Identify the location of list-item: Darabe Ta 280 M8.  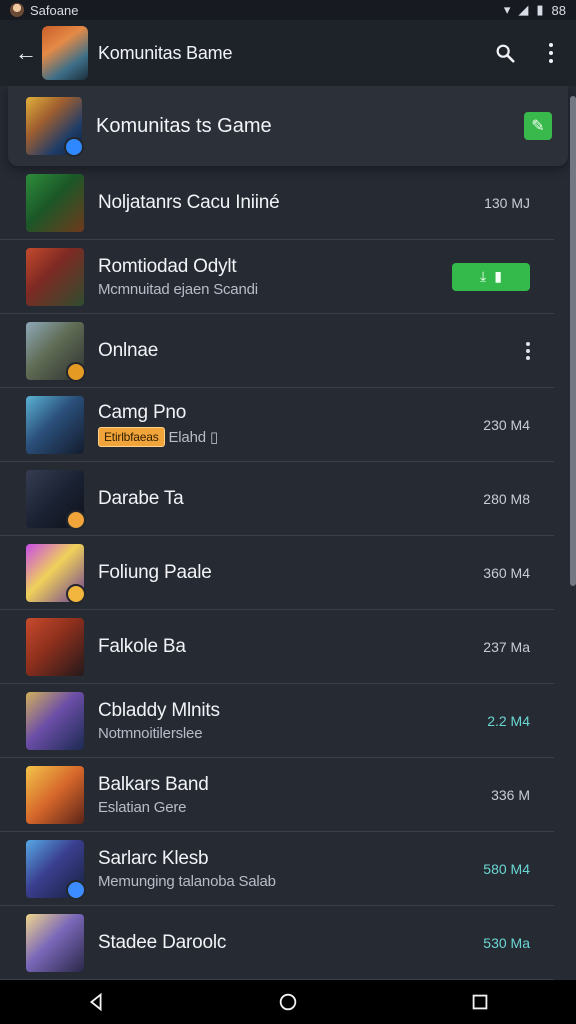
(277, 499).